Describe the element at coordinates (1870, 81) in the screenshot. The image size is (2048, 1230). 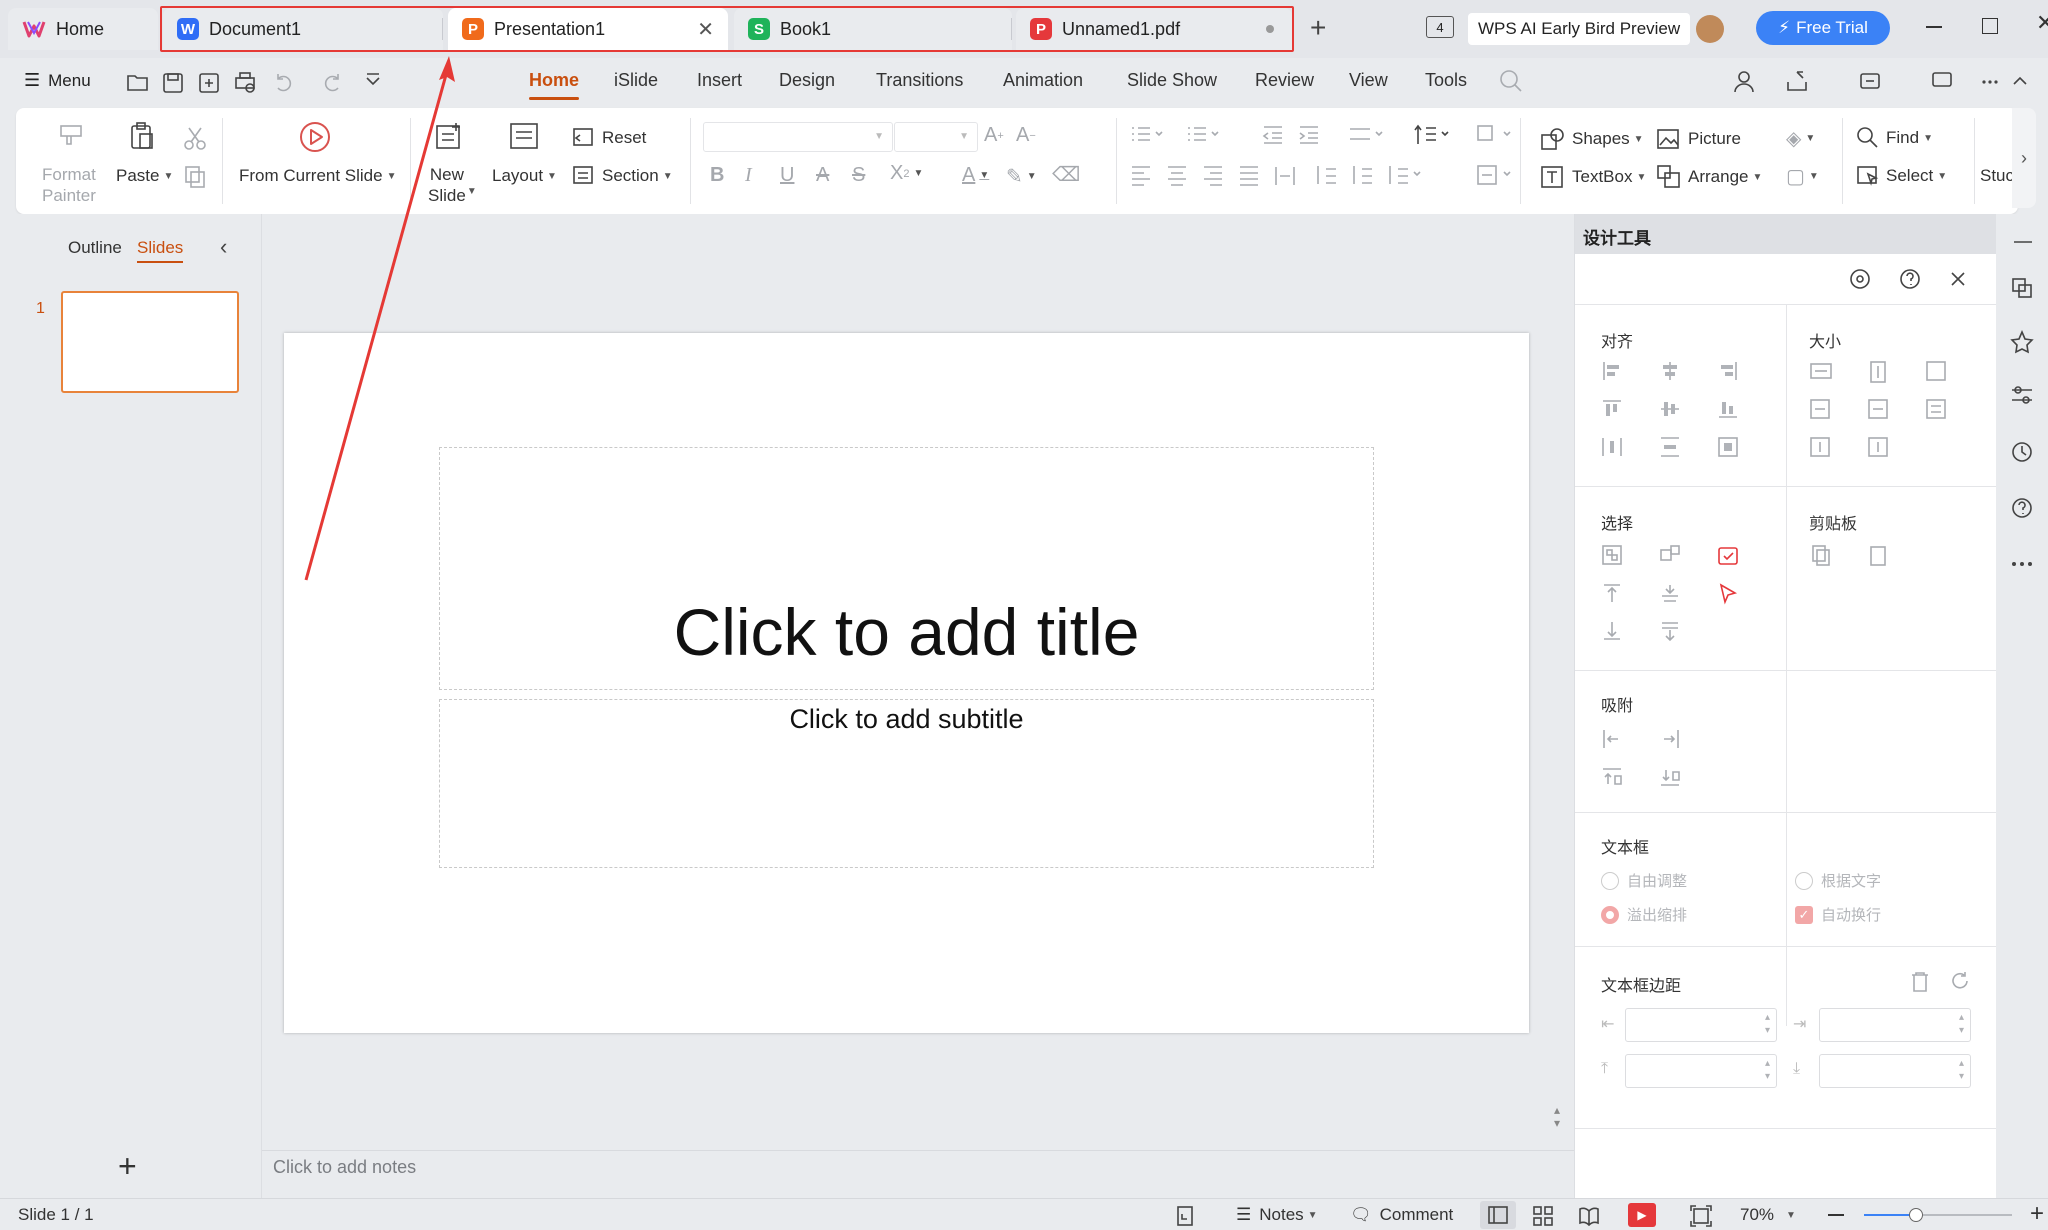
I see `sync-icon` at that location.